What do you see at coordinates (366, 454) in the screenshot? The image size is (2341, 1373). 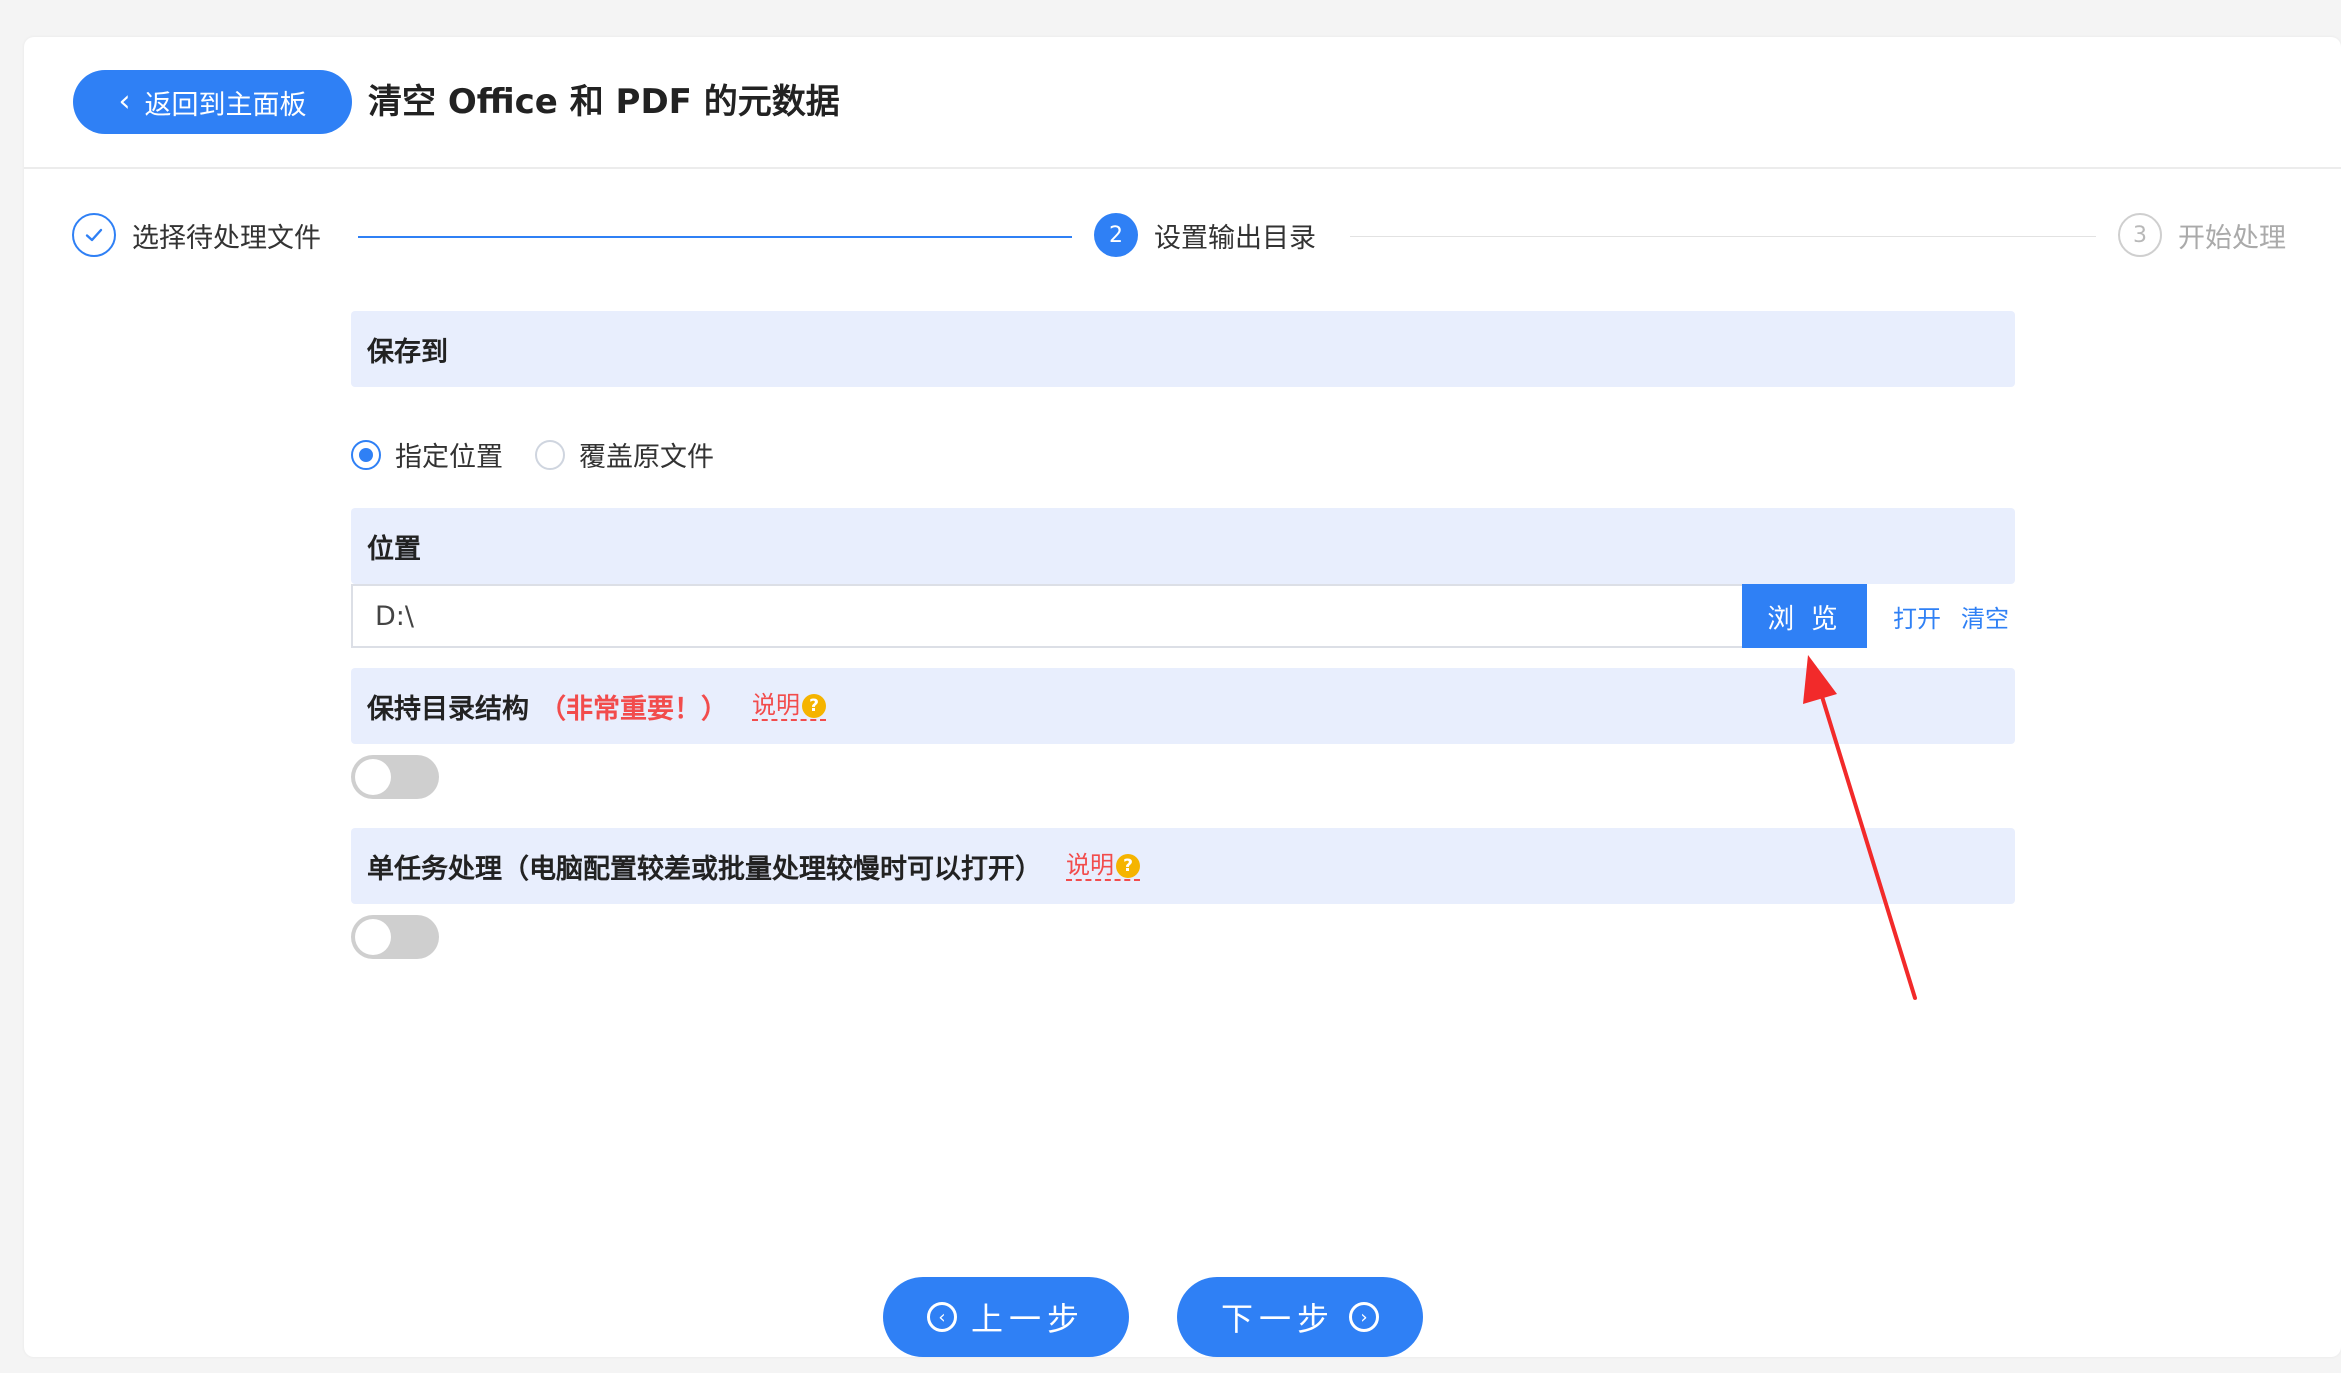 I see `radio-button-checked` at bounding box center [366, 454].